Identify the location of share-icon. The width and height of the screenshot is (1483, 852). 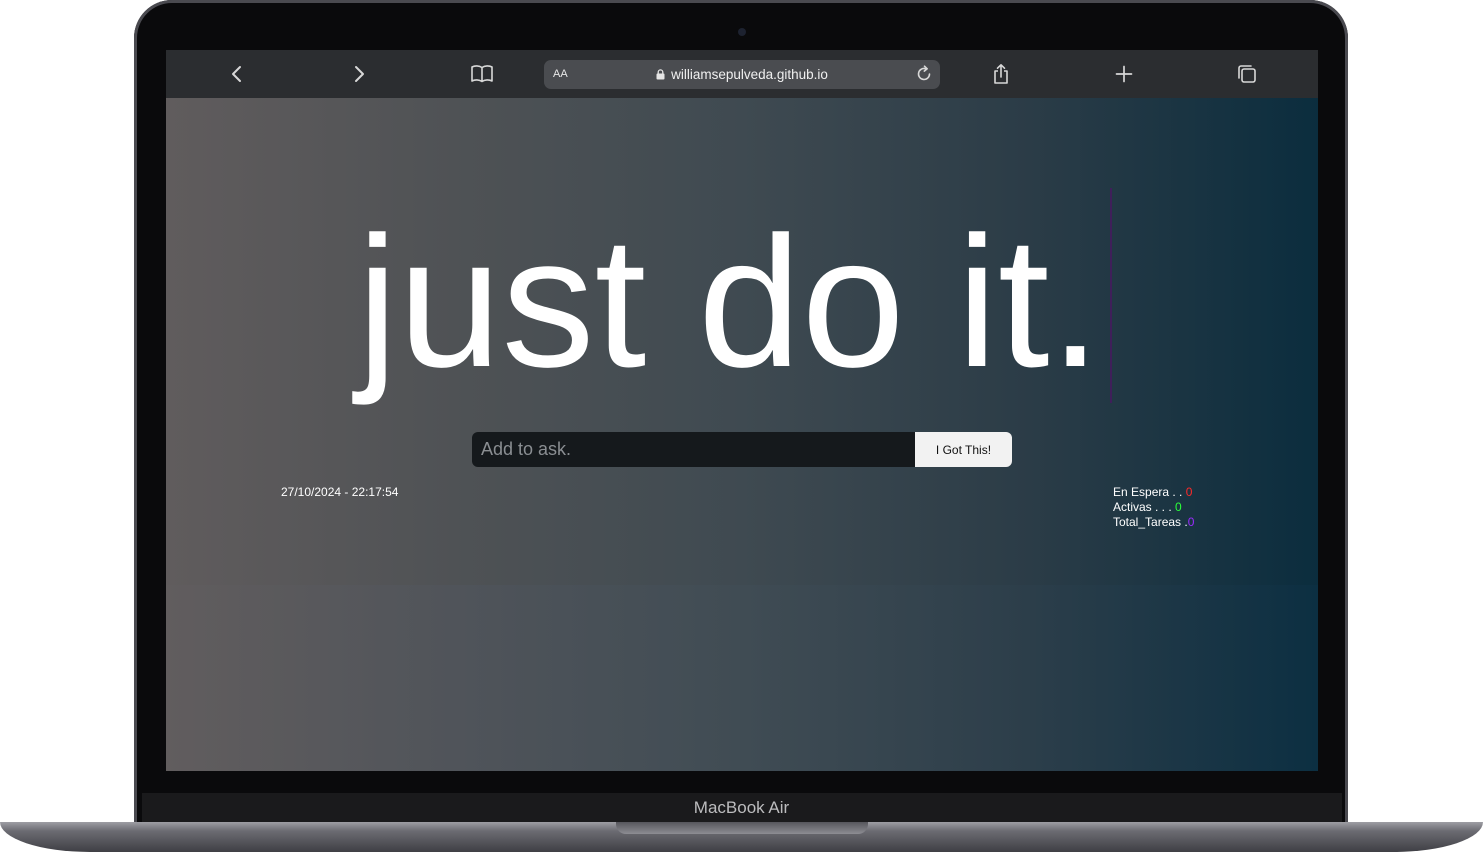
(1001, 74).